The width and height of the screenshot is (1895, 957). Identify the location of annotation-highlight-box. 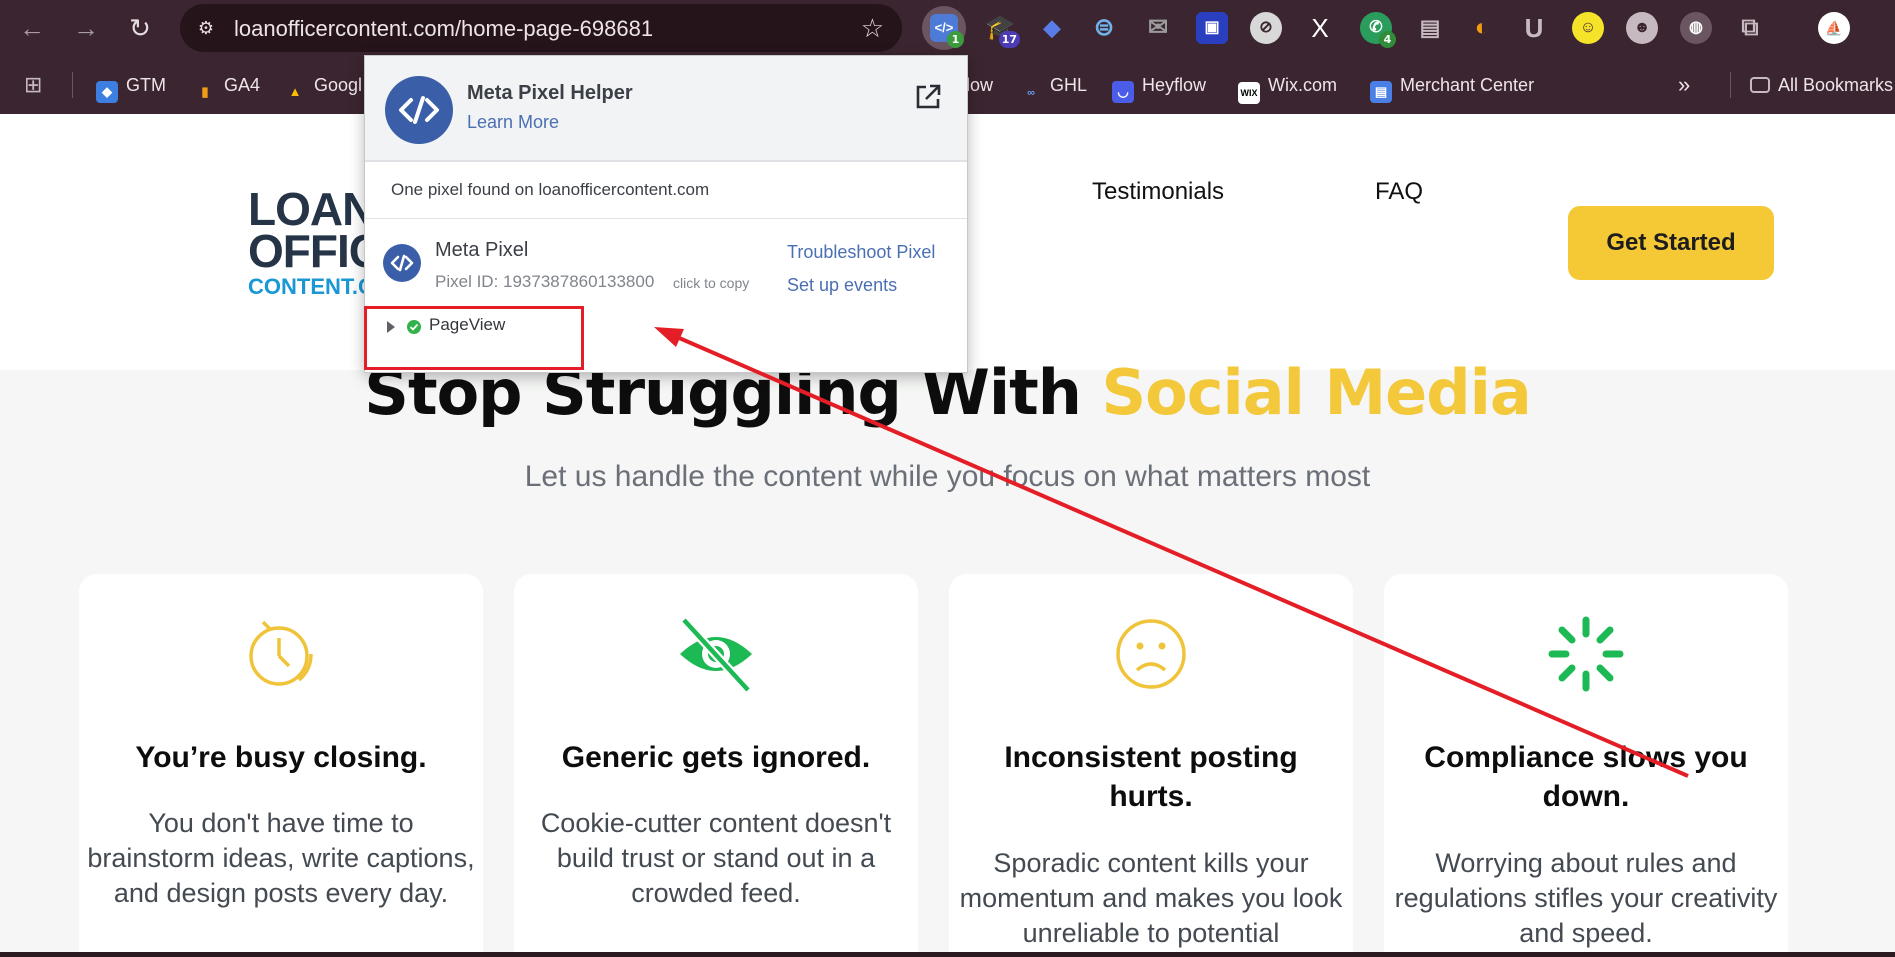
(474, 338).